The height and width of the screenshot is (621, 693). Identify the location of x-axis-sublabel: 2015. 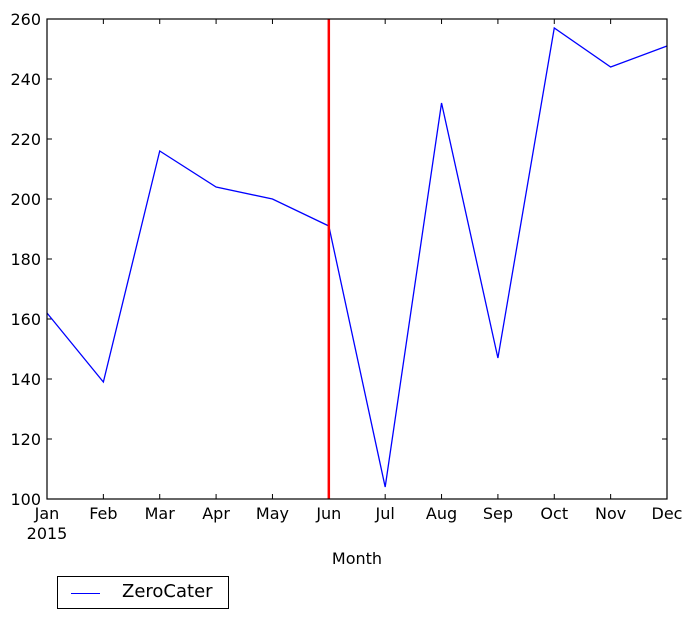
(47, 533).